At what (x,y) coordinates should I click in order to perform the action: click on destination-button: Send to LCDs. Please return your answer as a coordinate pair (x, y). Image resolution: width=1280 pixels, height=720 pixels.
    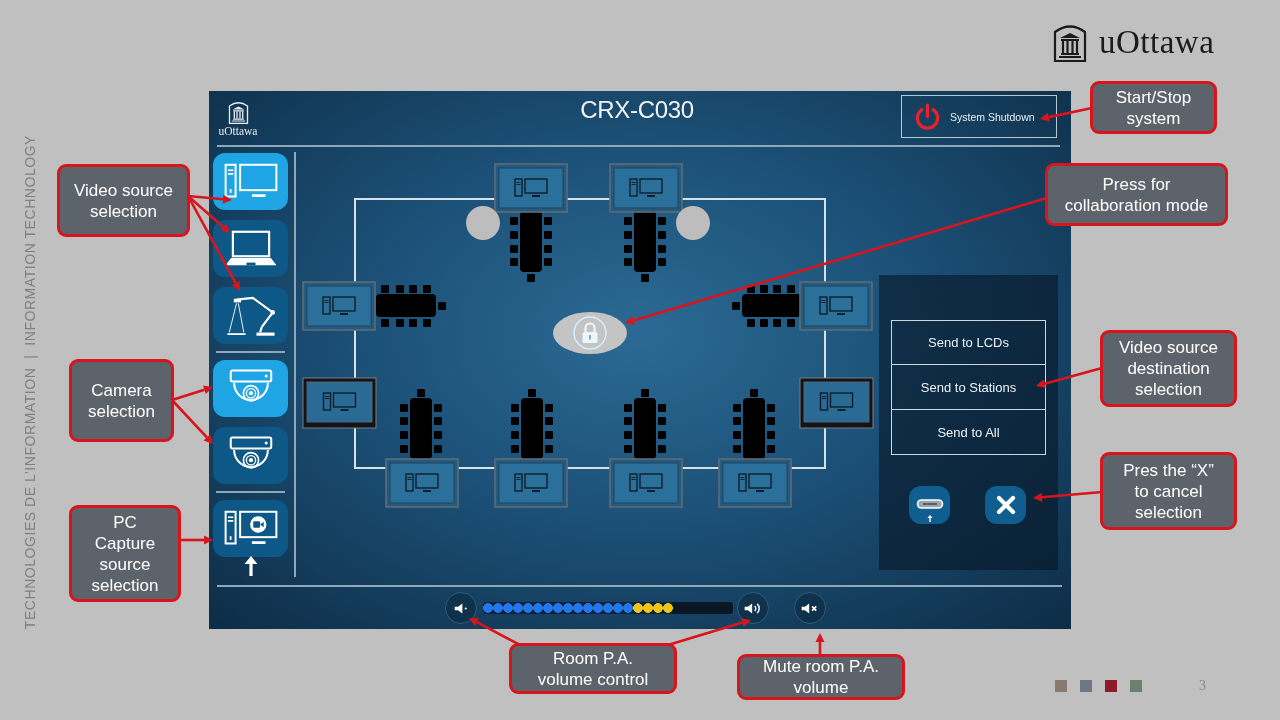
    Looking at the image, I should click on (968, 342).